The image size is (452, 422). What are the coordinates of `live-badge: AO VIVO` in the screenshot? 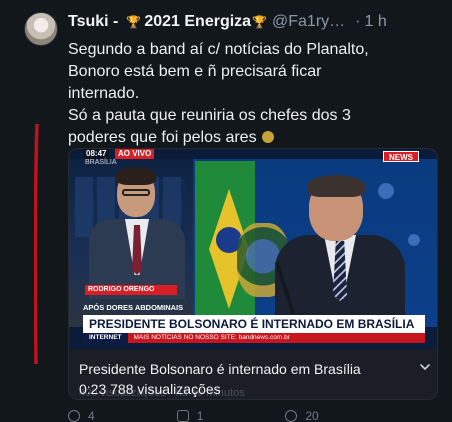 It's located at (135, 154).